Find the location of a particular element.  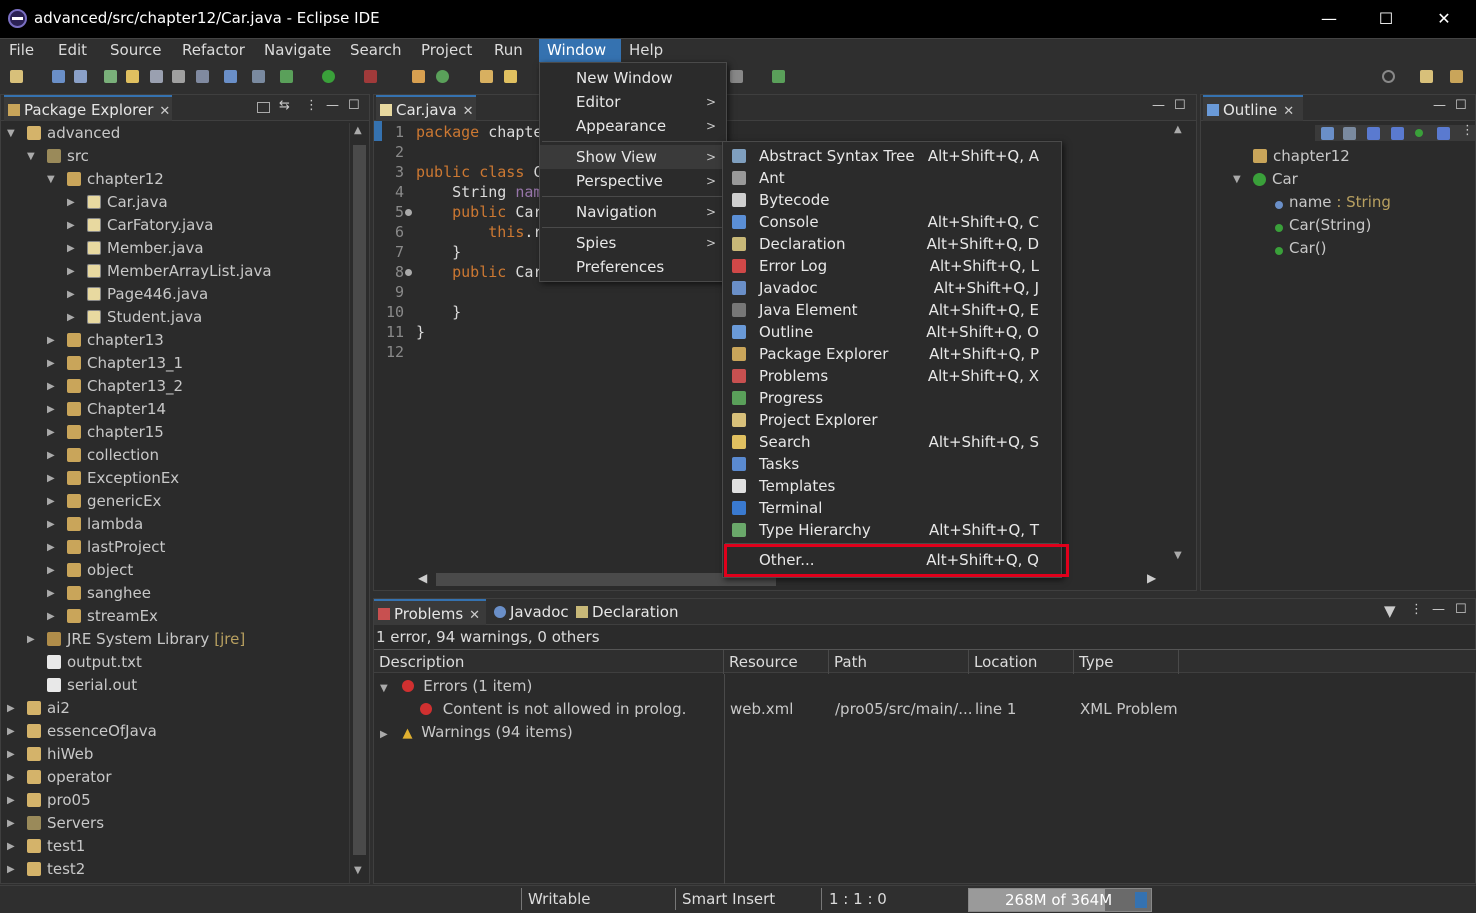

col-resource: Resource is located at coordinates (776, 662).